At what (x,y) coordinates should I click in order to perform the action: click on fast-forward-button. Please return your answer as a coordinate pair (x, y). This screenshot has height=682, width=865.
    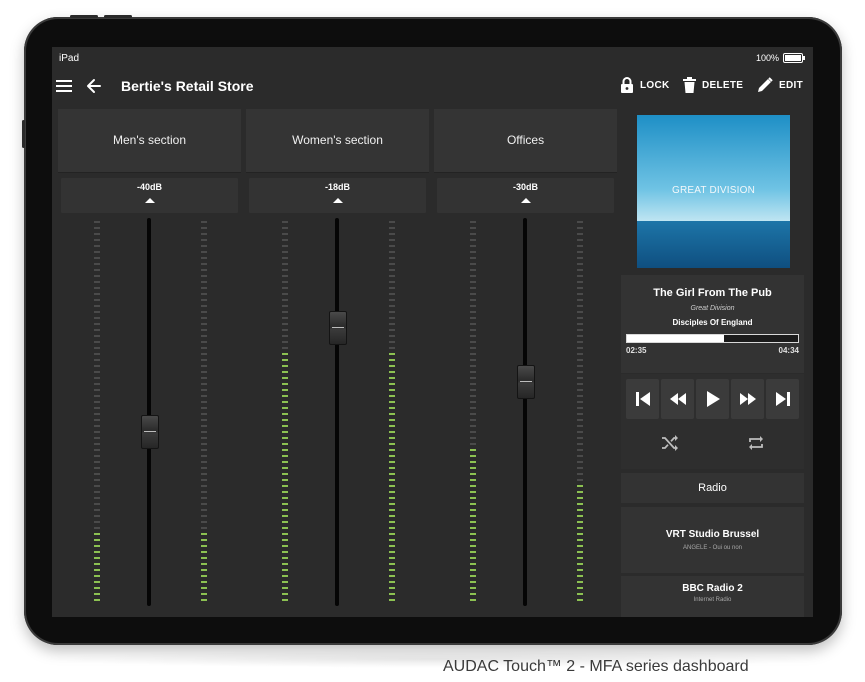
    Looking at the image, I should click on (747, 399).